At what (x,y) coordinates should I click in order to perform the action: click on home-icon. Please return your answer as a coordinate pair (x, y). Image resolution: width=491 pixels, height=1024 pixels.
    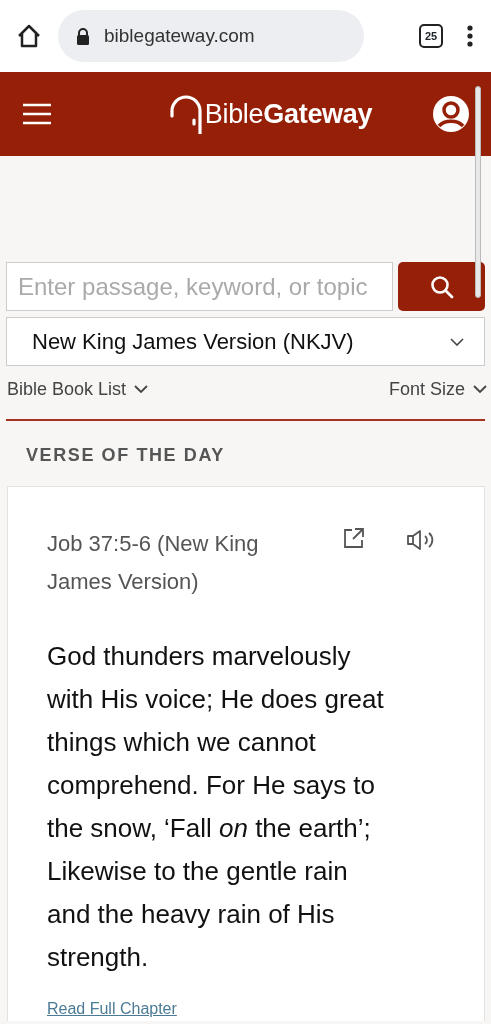
    Looking at the image, I should click on (29, 36).